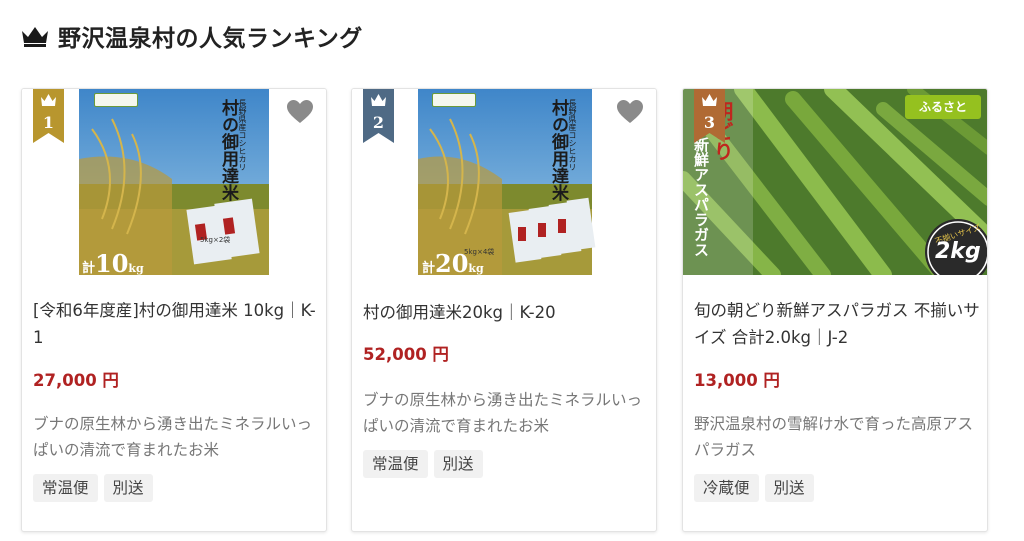  I want to click on rank-badge: 3, so click(709, 116).